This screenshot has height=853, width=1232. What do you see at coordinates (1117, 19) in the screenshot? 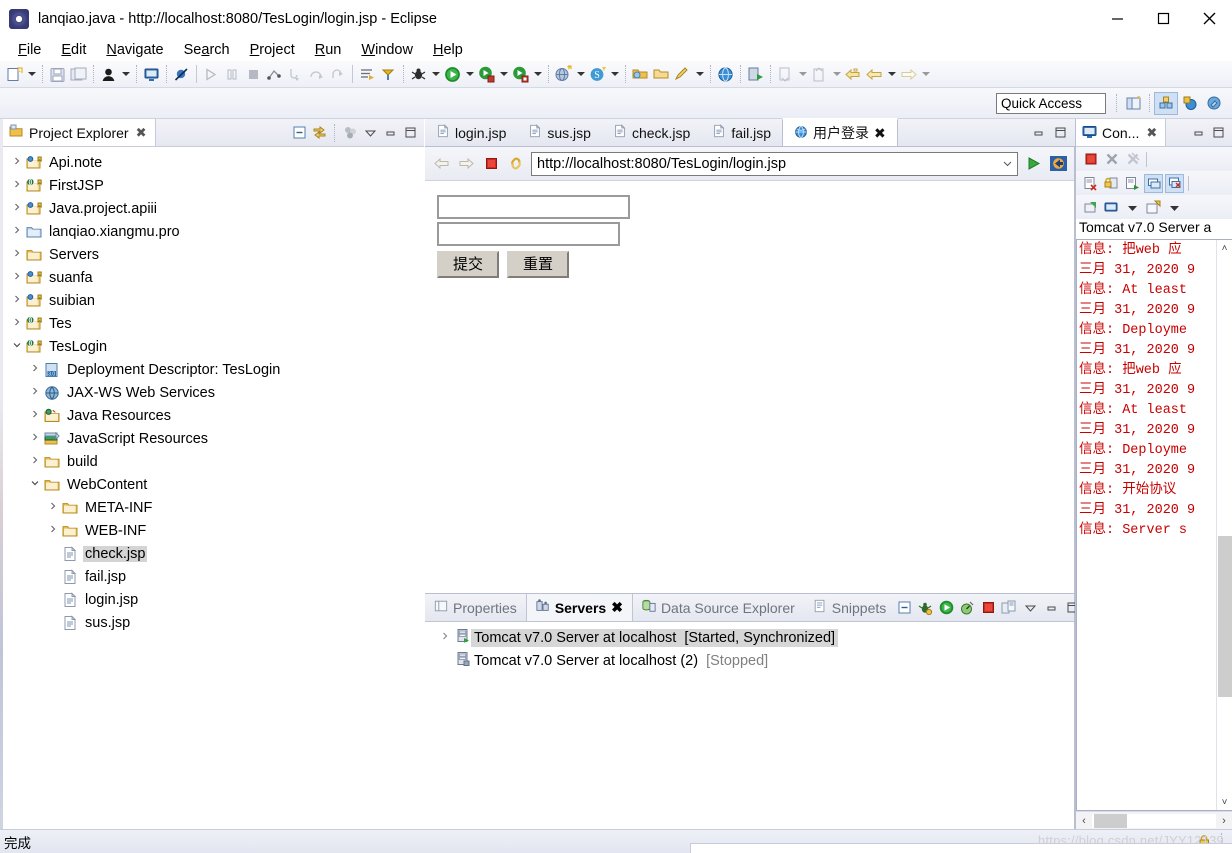
I see `minimize-button` at bounding box center [1117, 19].